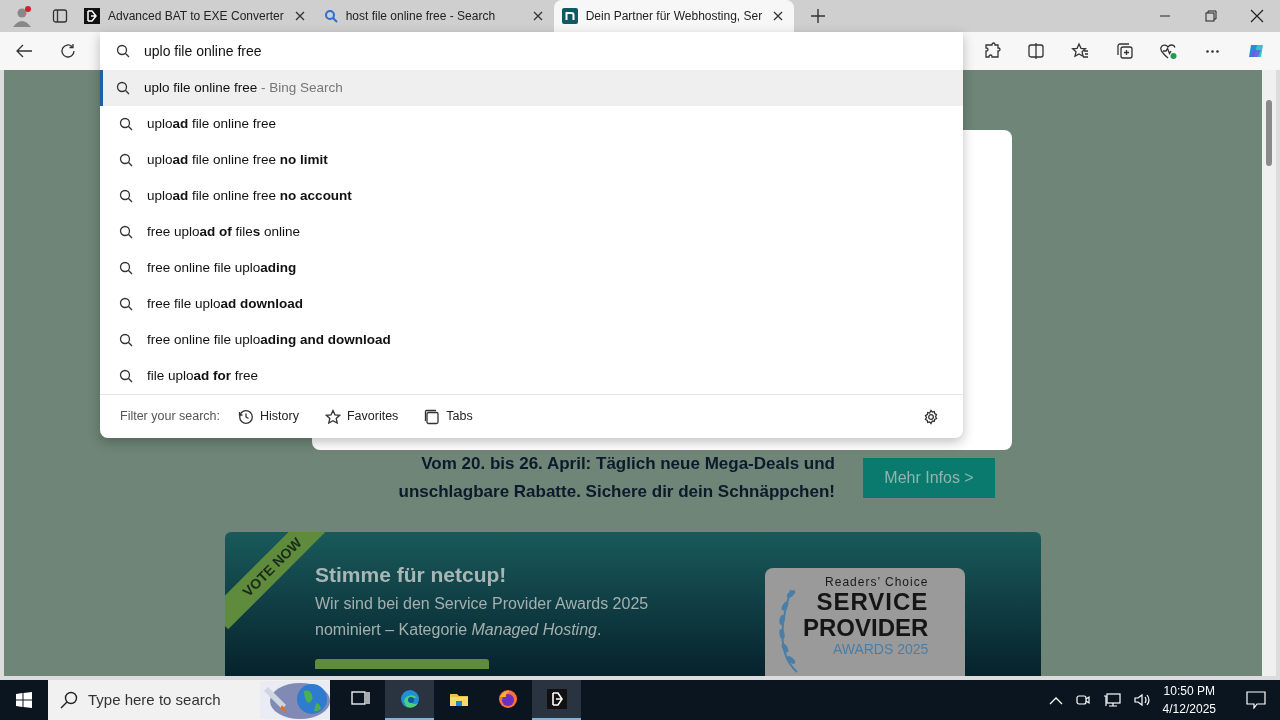 Image resolution: width=1280 pixels, height=720 pixels. What do you see at coordinates (866, 627) in the screenshot?
I see `award-text: PROVIDER` at bounding box center [866, 627].